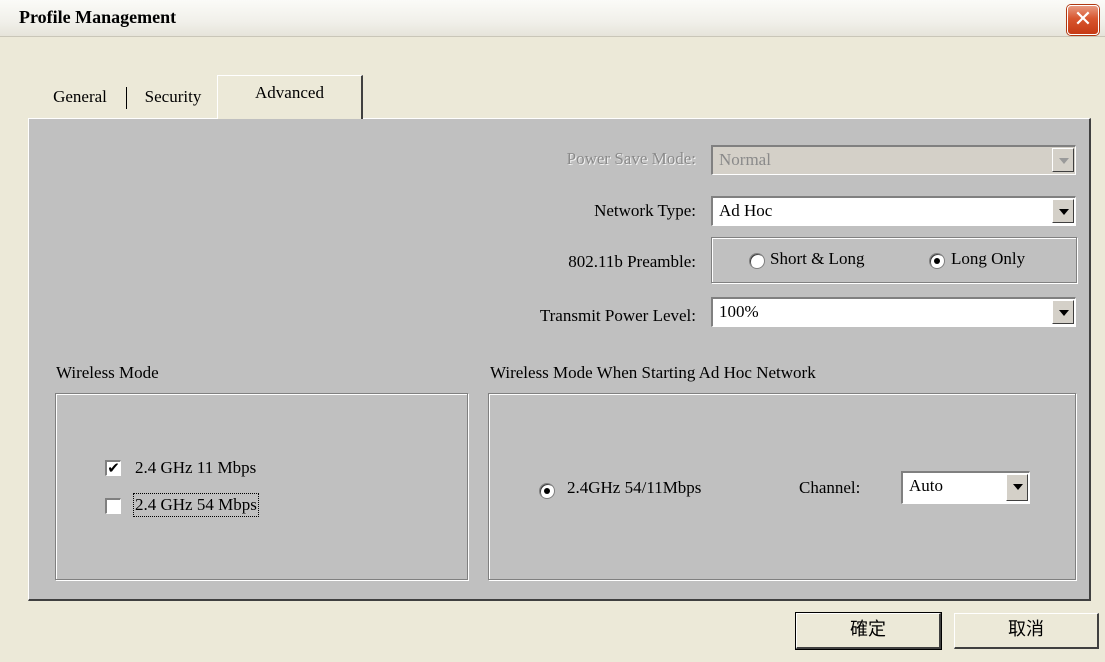  I want to click on checkbox-11mbps: ✔, so click(113, 468).